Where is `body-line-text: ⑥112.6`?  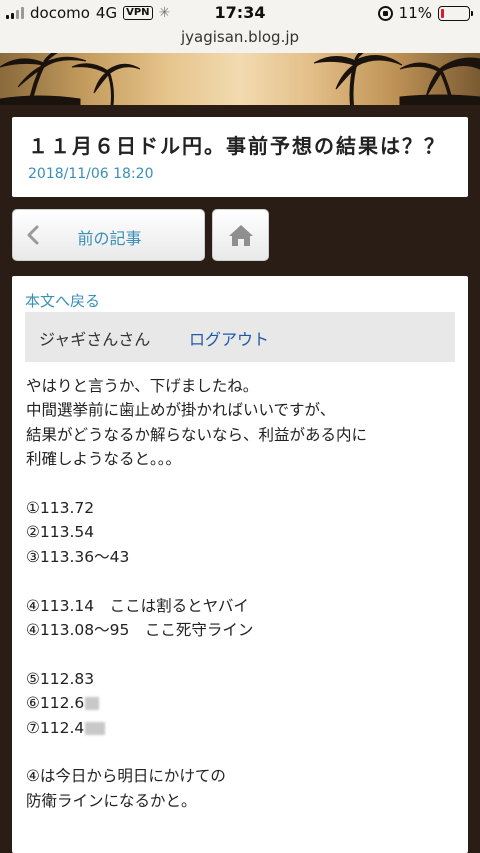 body-line-text: ⑥112.6 is located at coordinates (55, 703).